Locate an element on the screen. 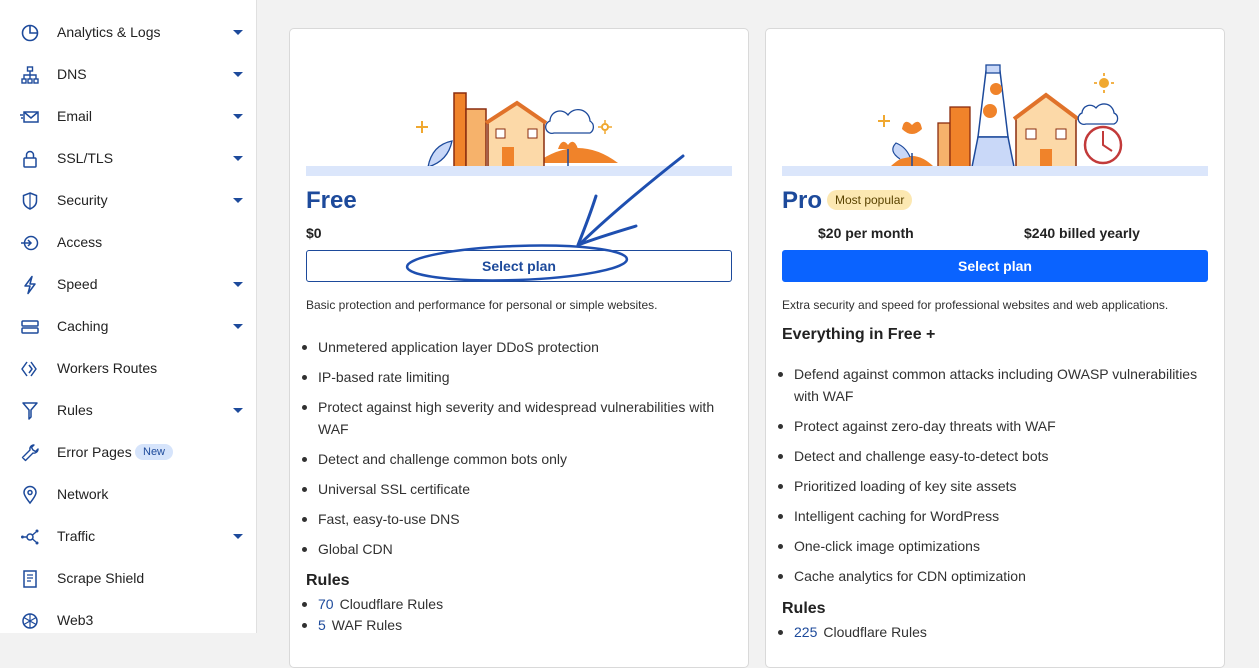 The height and width of the screenshot is (668, 1259). sidebar-item-label: Traffic is located at coordinates (76, 536).